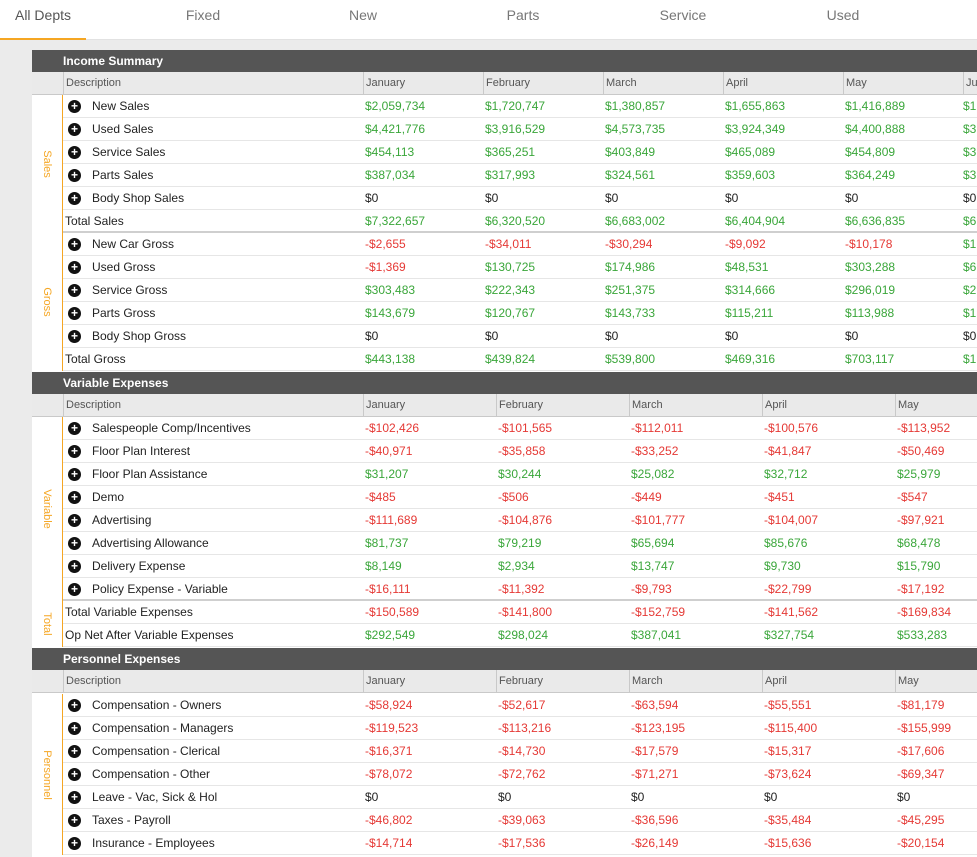  I want to click on value-cell-march: $13,747, so click(653, 566).